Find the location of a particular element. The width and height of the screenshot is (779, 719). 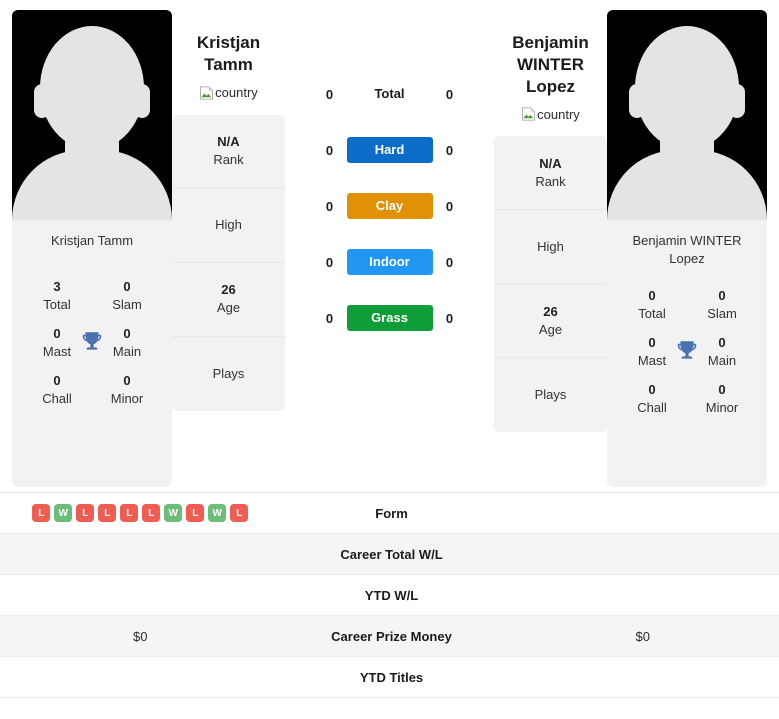

table-label-ytd-wl: YTD W/L is located at coordinates (391, 595).